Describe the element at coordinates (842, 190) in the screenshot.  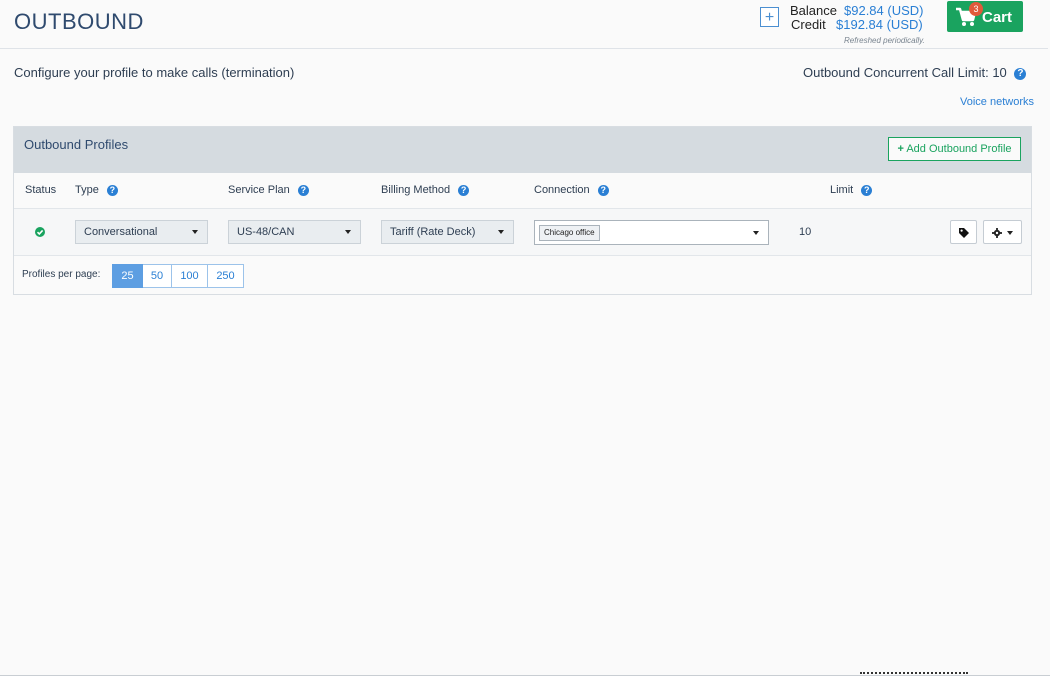
I see `column-header-limit-label: Limit` at that location.